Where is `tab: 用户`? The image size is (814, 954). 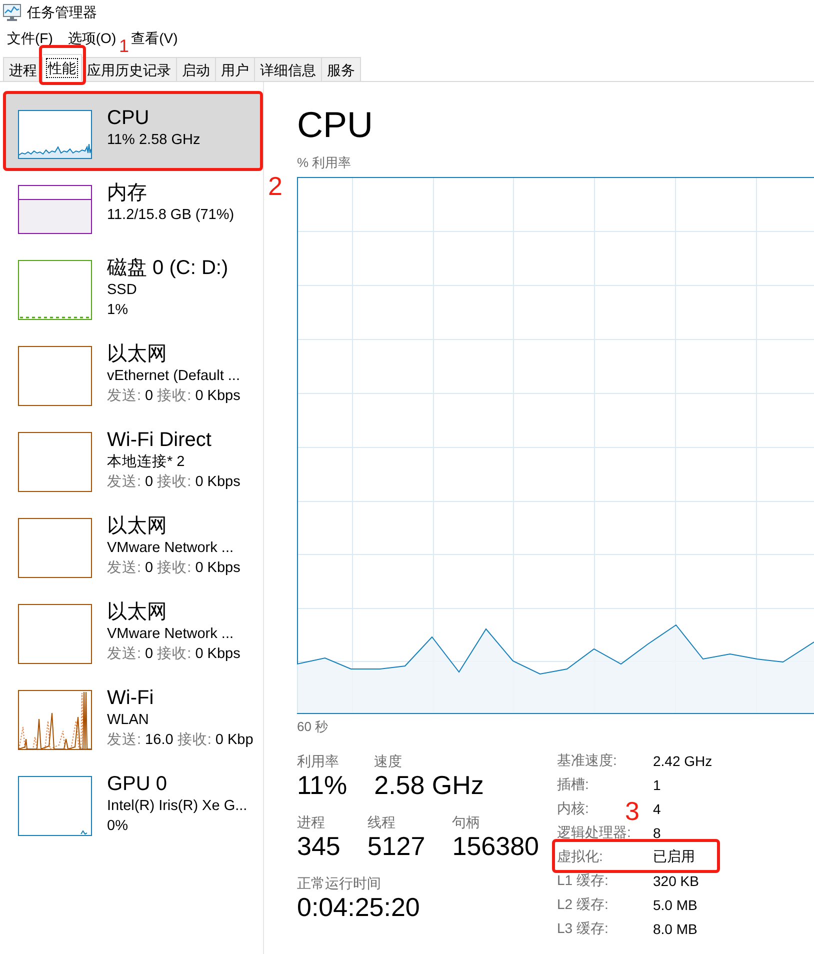
tab: 用户 is located at coordinates (235, 69).